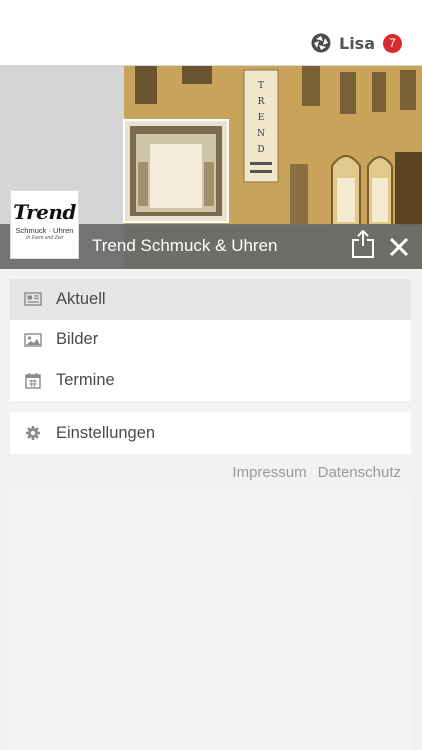 This screenshot has height=750, width=422. What do you see at coordinates (260, 150) in the screenshot?
I see `svg-text: D` at bounding box center [260, 150].